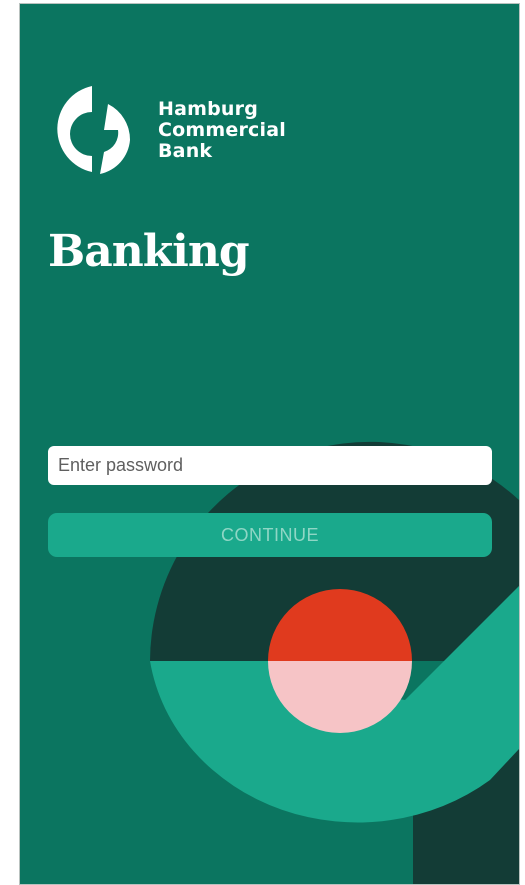  I want to click on brand-logo: Hamburg Commercial Bank, so click(167, 130).